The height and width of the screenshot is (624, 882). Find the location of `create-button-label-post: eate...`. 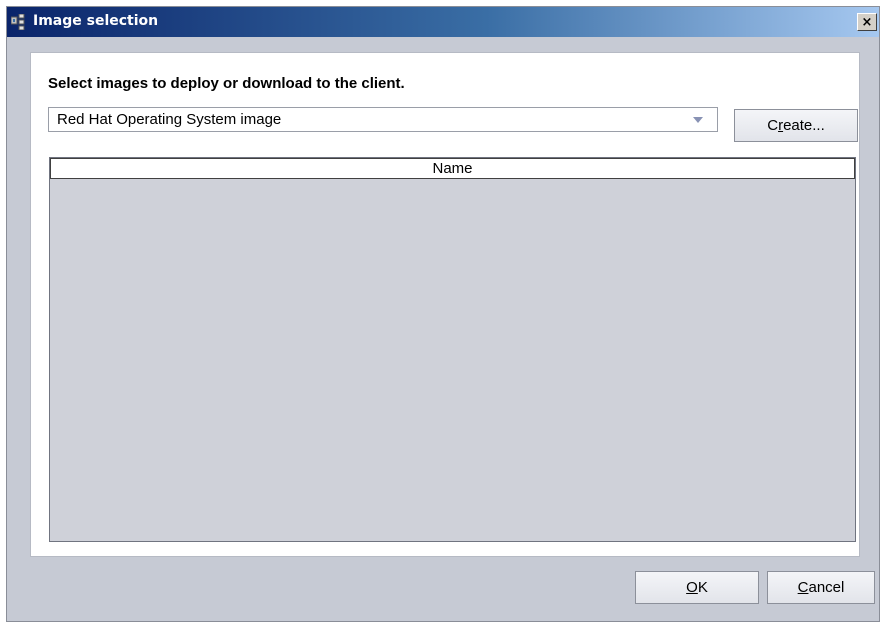

create-button-label-post: eate... is located at coordinates (804, 125).